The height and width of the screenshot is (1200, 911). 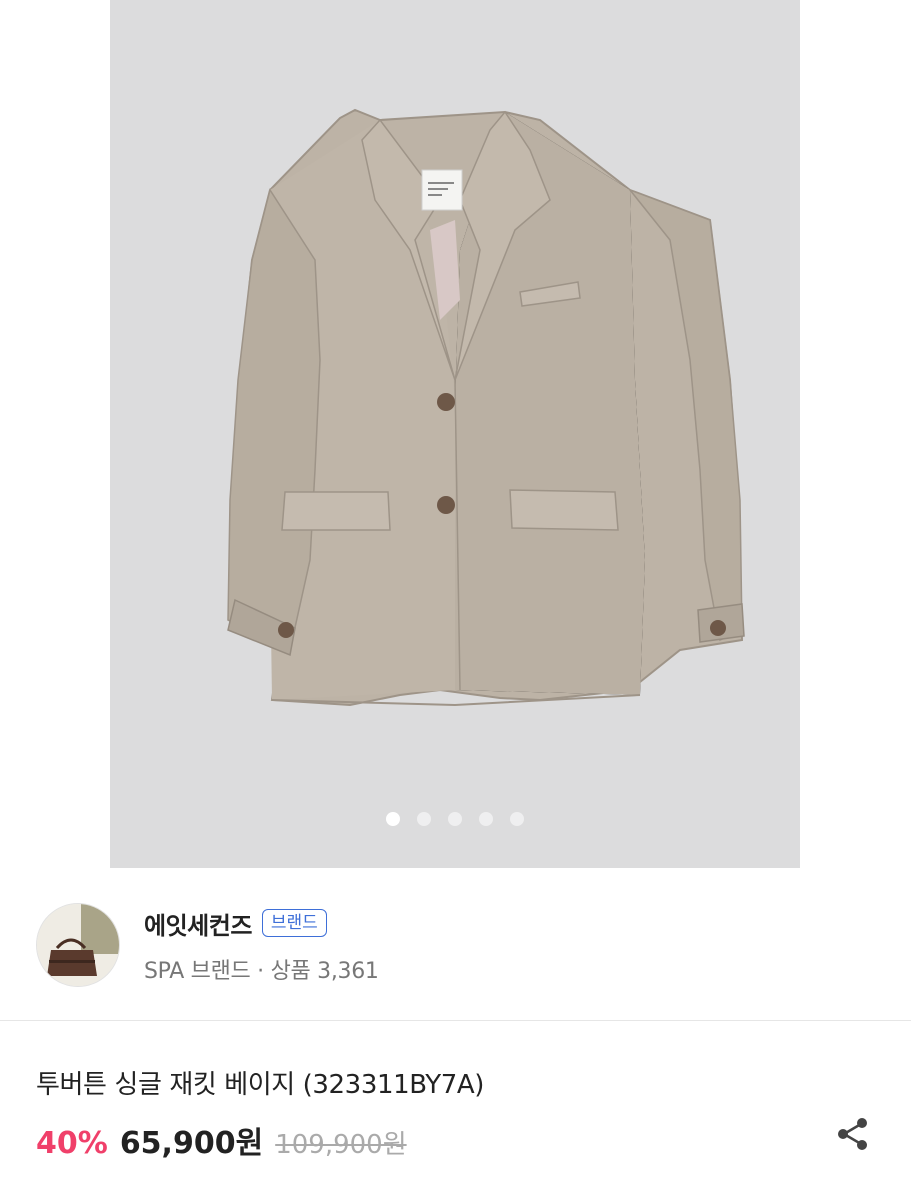 What do you see at coordinates (455, 1020) in the screenshot?
I see `divider` at bounding box center [455, 1020].